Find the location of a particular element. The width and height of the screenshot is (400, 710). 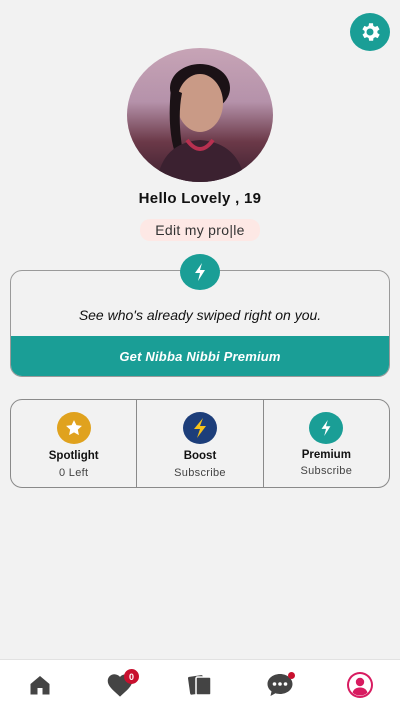

likes-count-badge: 0 is located at coordinates (131, 676).